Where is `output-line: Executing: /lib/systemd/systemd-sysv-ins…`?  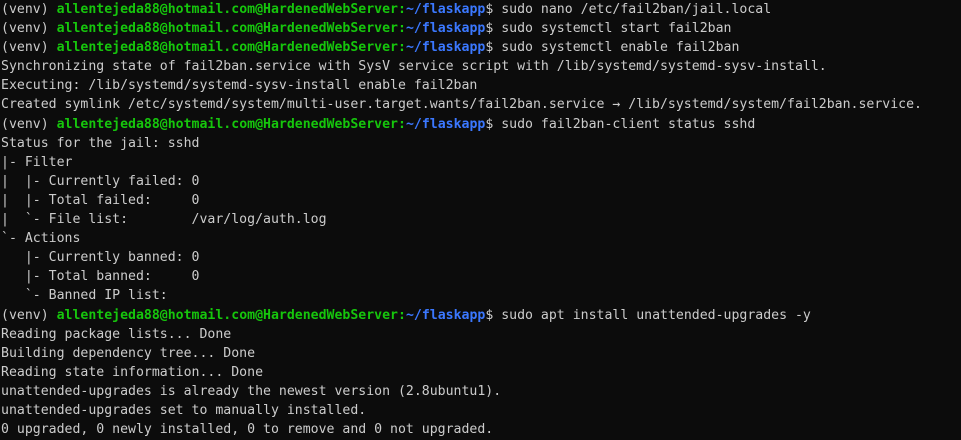
output-line: Executing: /lib/systemd/systemd-sysv-ins… is located at coordinates (239, 86).